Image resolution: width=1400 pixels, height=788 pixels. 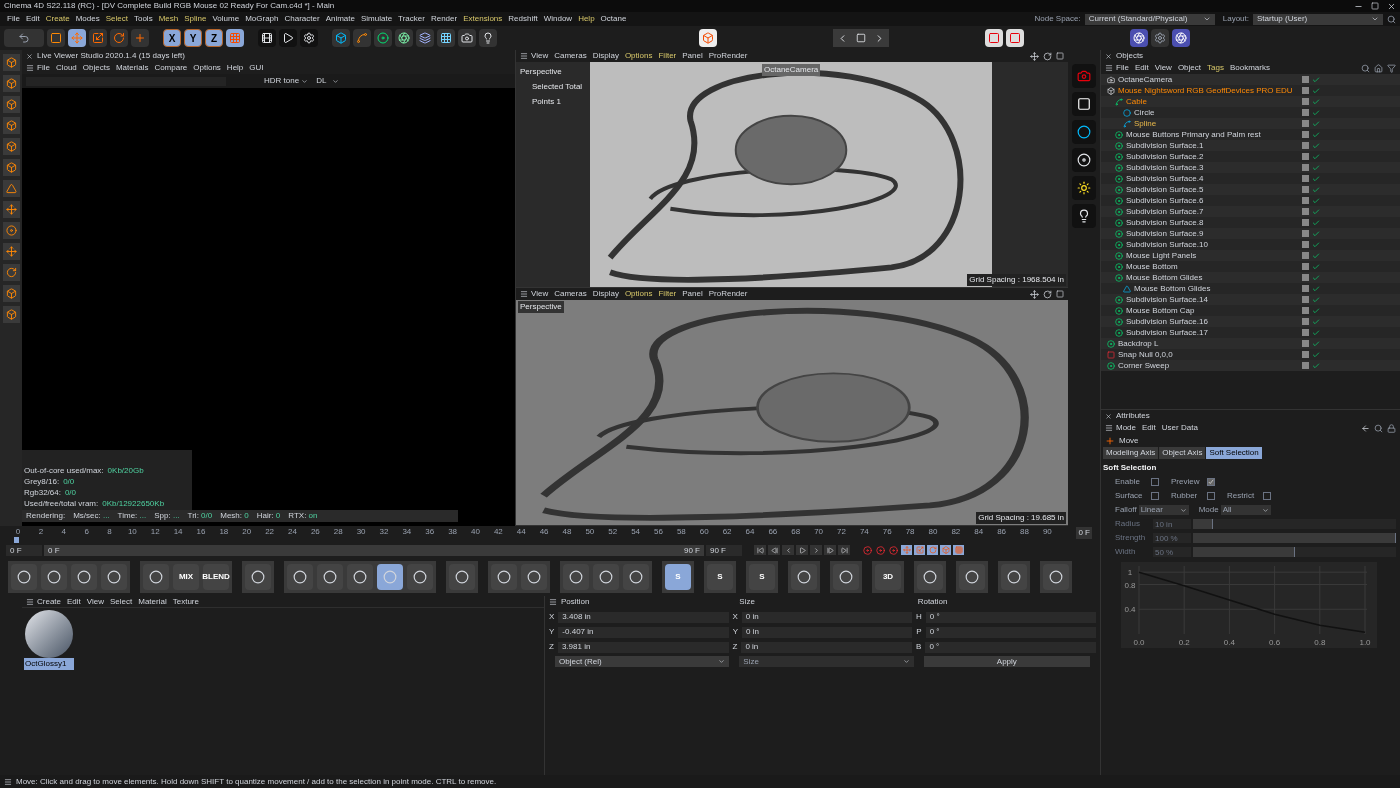 I want to click on dropdown: All, so click(x=1245, y=510).